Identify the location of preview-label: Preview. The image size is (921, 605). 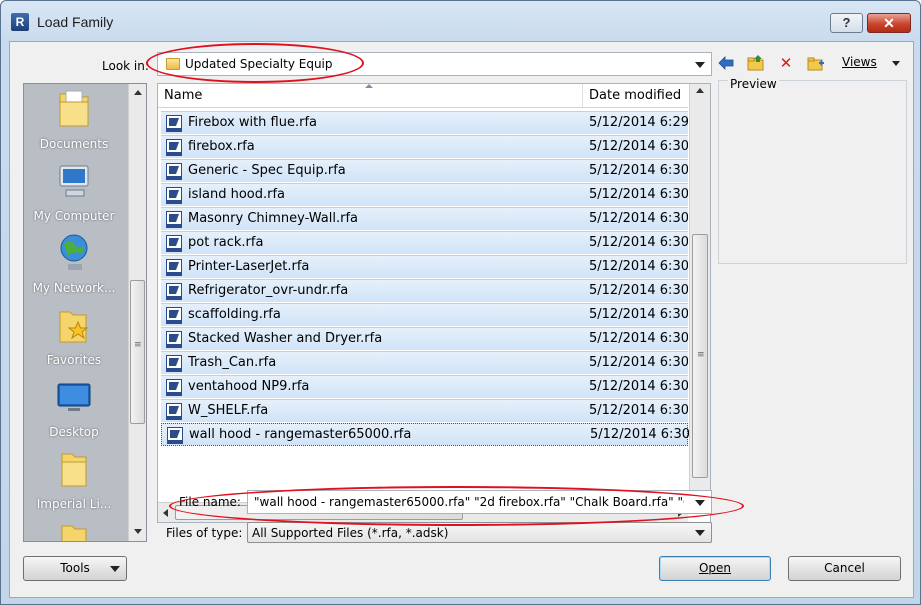
(753, 84).